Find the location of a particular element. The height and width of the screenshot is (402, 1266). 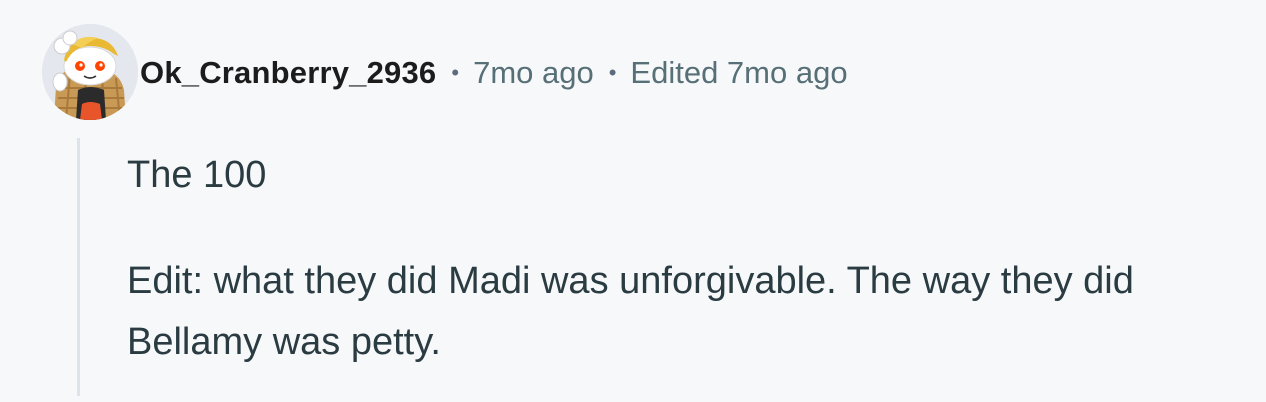

snoo-avatar-icon is located at coordinates (90, 72).